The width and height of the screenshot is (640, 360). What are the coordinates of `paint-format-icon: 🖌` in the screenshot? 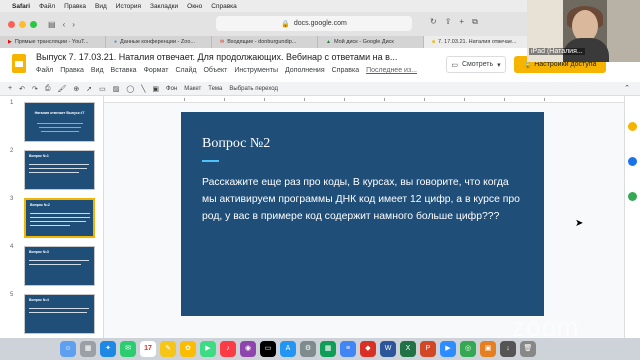 It's located at (61, 89).